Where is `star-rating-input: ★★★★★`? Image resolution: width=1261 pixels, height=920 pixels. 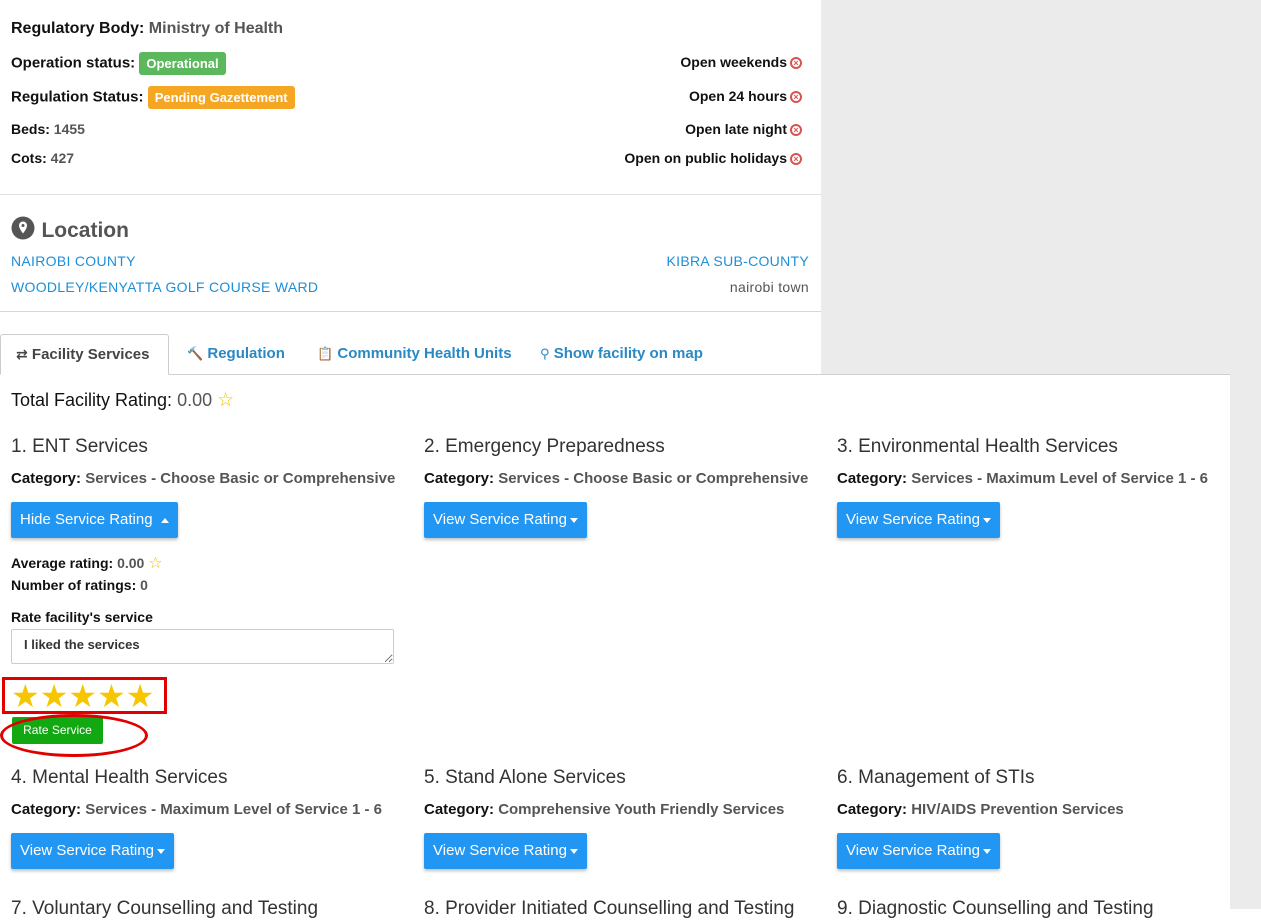
star-rating-input: ★★★★★ is located at coordinates (84, 695).